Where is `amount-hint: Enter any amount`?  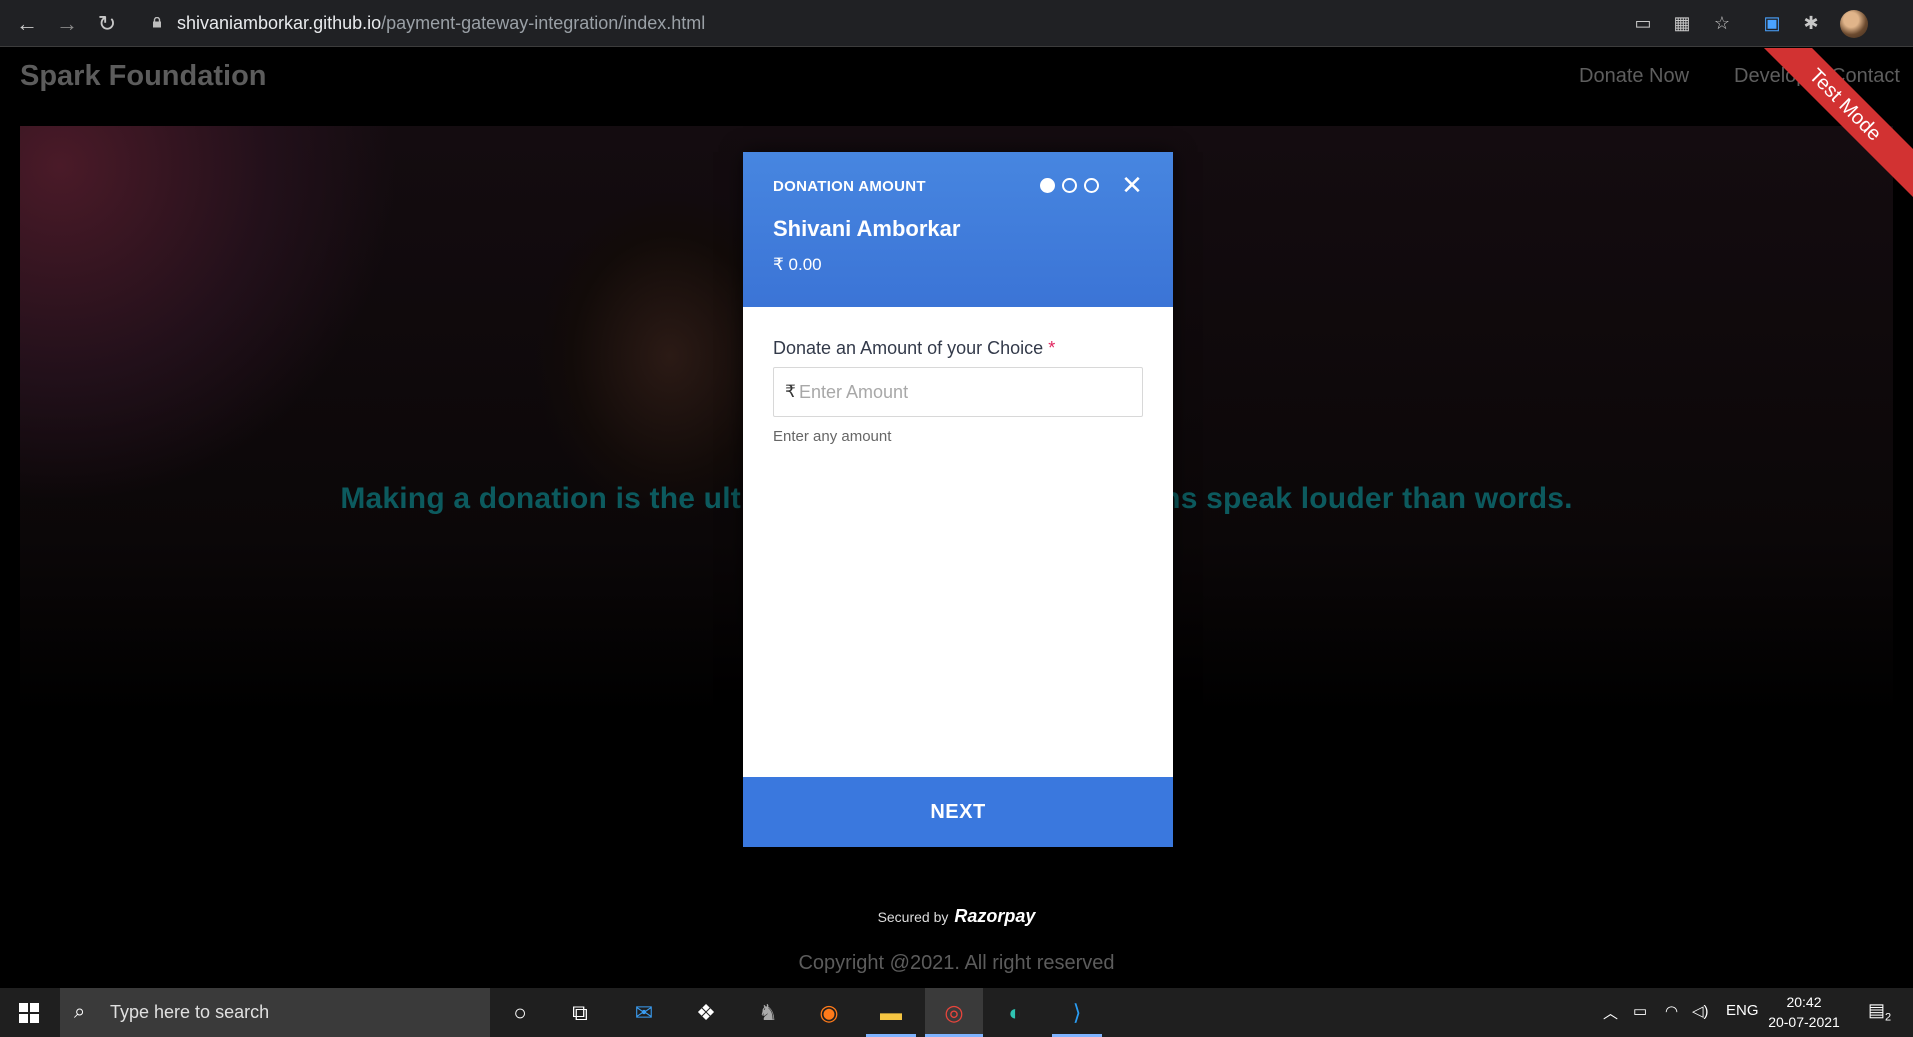 amount-hint: Enter any amount is located at coordinates (832, 436).